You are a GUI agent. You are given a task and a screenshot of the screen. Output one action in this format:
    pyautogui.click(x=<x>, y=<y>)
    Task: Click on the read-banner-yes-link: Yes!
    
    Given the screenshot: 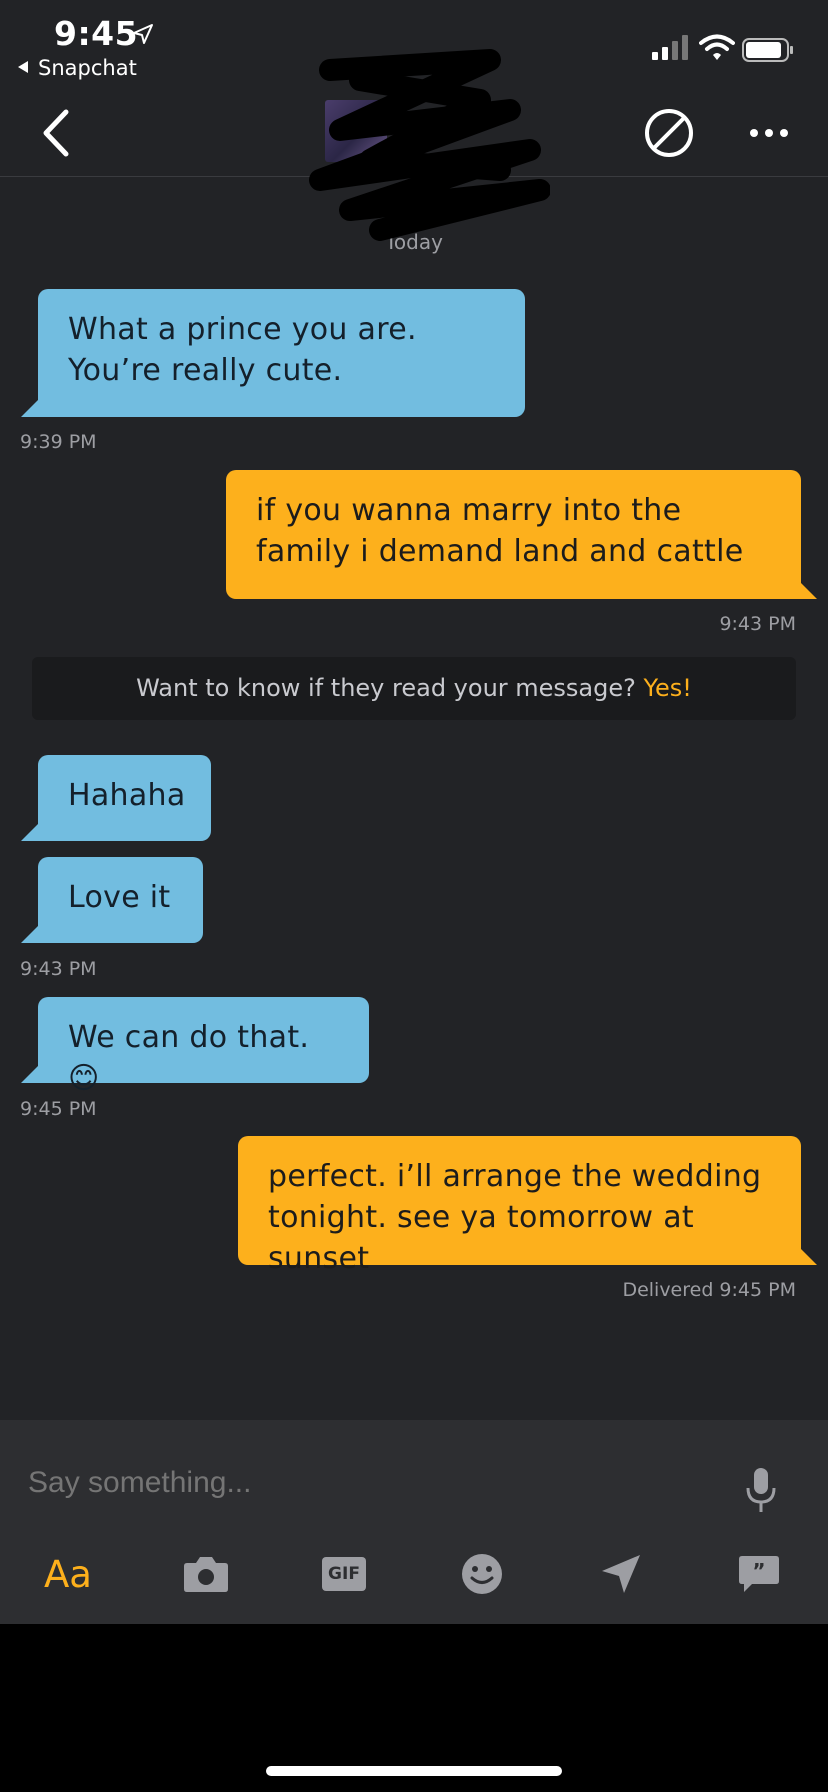 What is the action you would take?
    pyautogui.click(x=668, y=688)
    